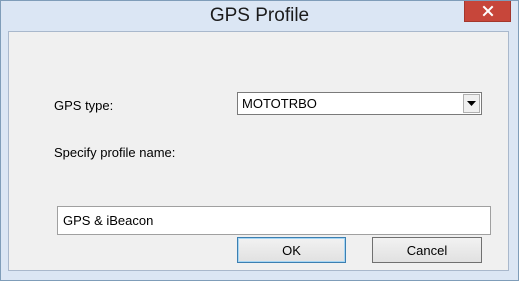 This screenshot has height=281, width=519. What do you see at coordinates (291, 250) in the screenshot?
I see `ok-button: OK` at bounding box center [291, 250].